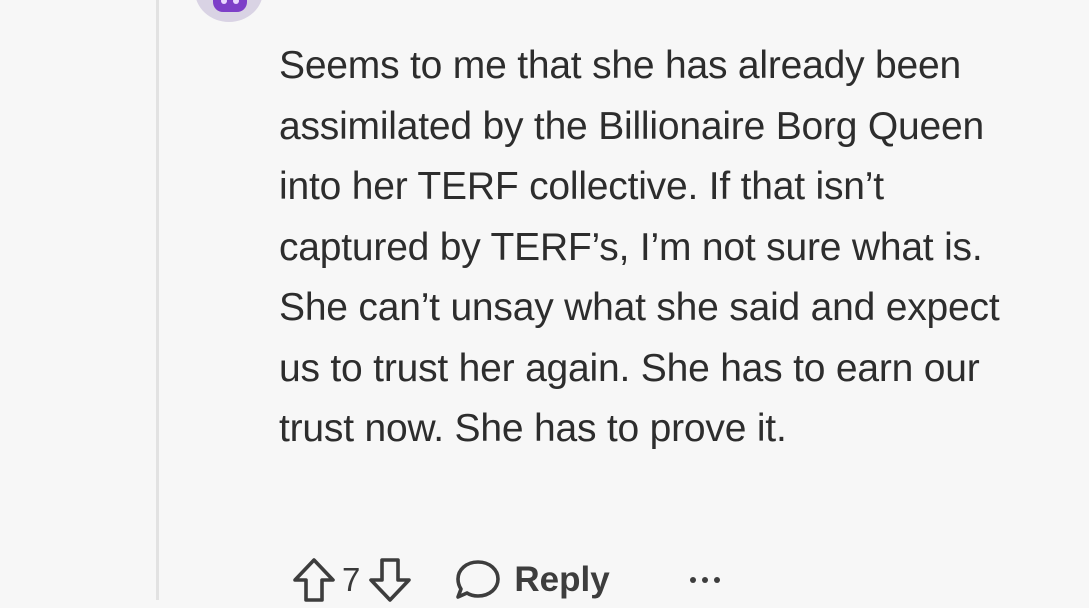 The height and width of the screenshot is (608, 1089). What do you see at coordinates (230, 6) in the screenshot?
I see `avatar-snoo-icon` at bounding box center [230, 6].